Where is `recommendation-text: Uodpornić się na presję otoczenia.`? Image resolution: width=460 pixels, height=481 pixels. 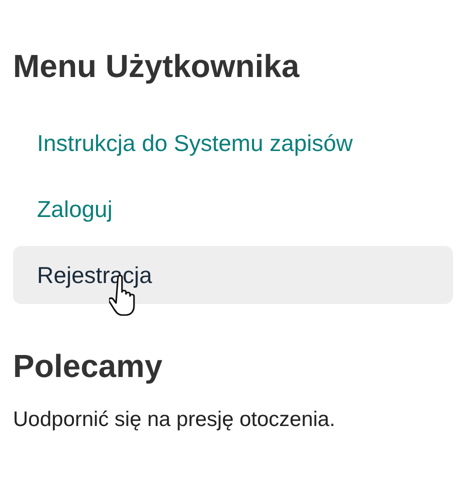 recommendation-text: Uodpornić się na presję otoczenia. is located at coordinates (174, 420).